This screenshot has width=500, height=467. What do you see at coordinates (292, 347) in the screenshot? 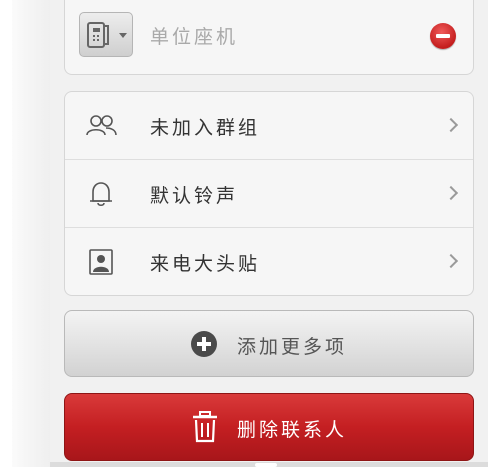
I see `add-more-label: 添加更多项` at bounding box center [292, 347].